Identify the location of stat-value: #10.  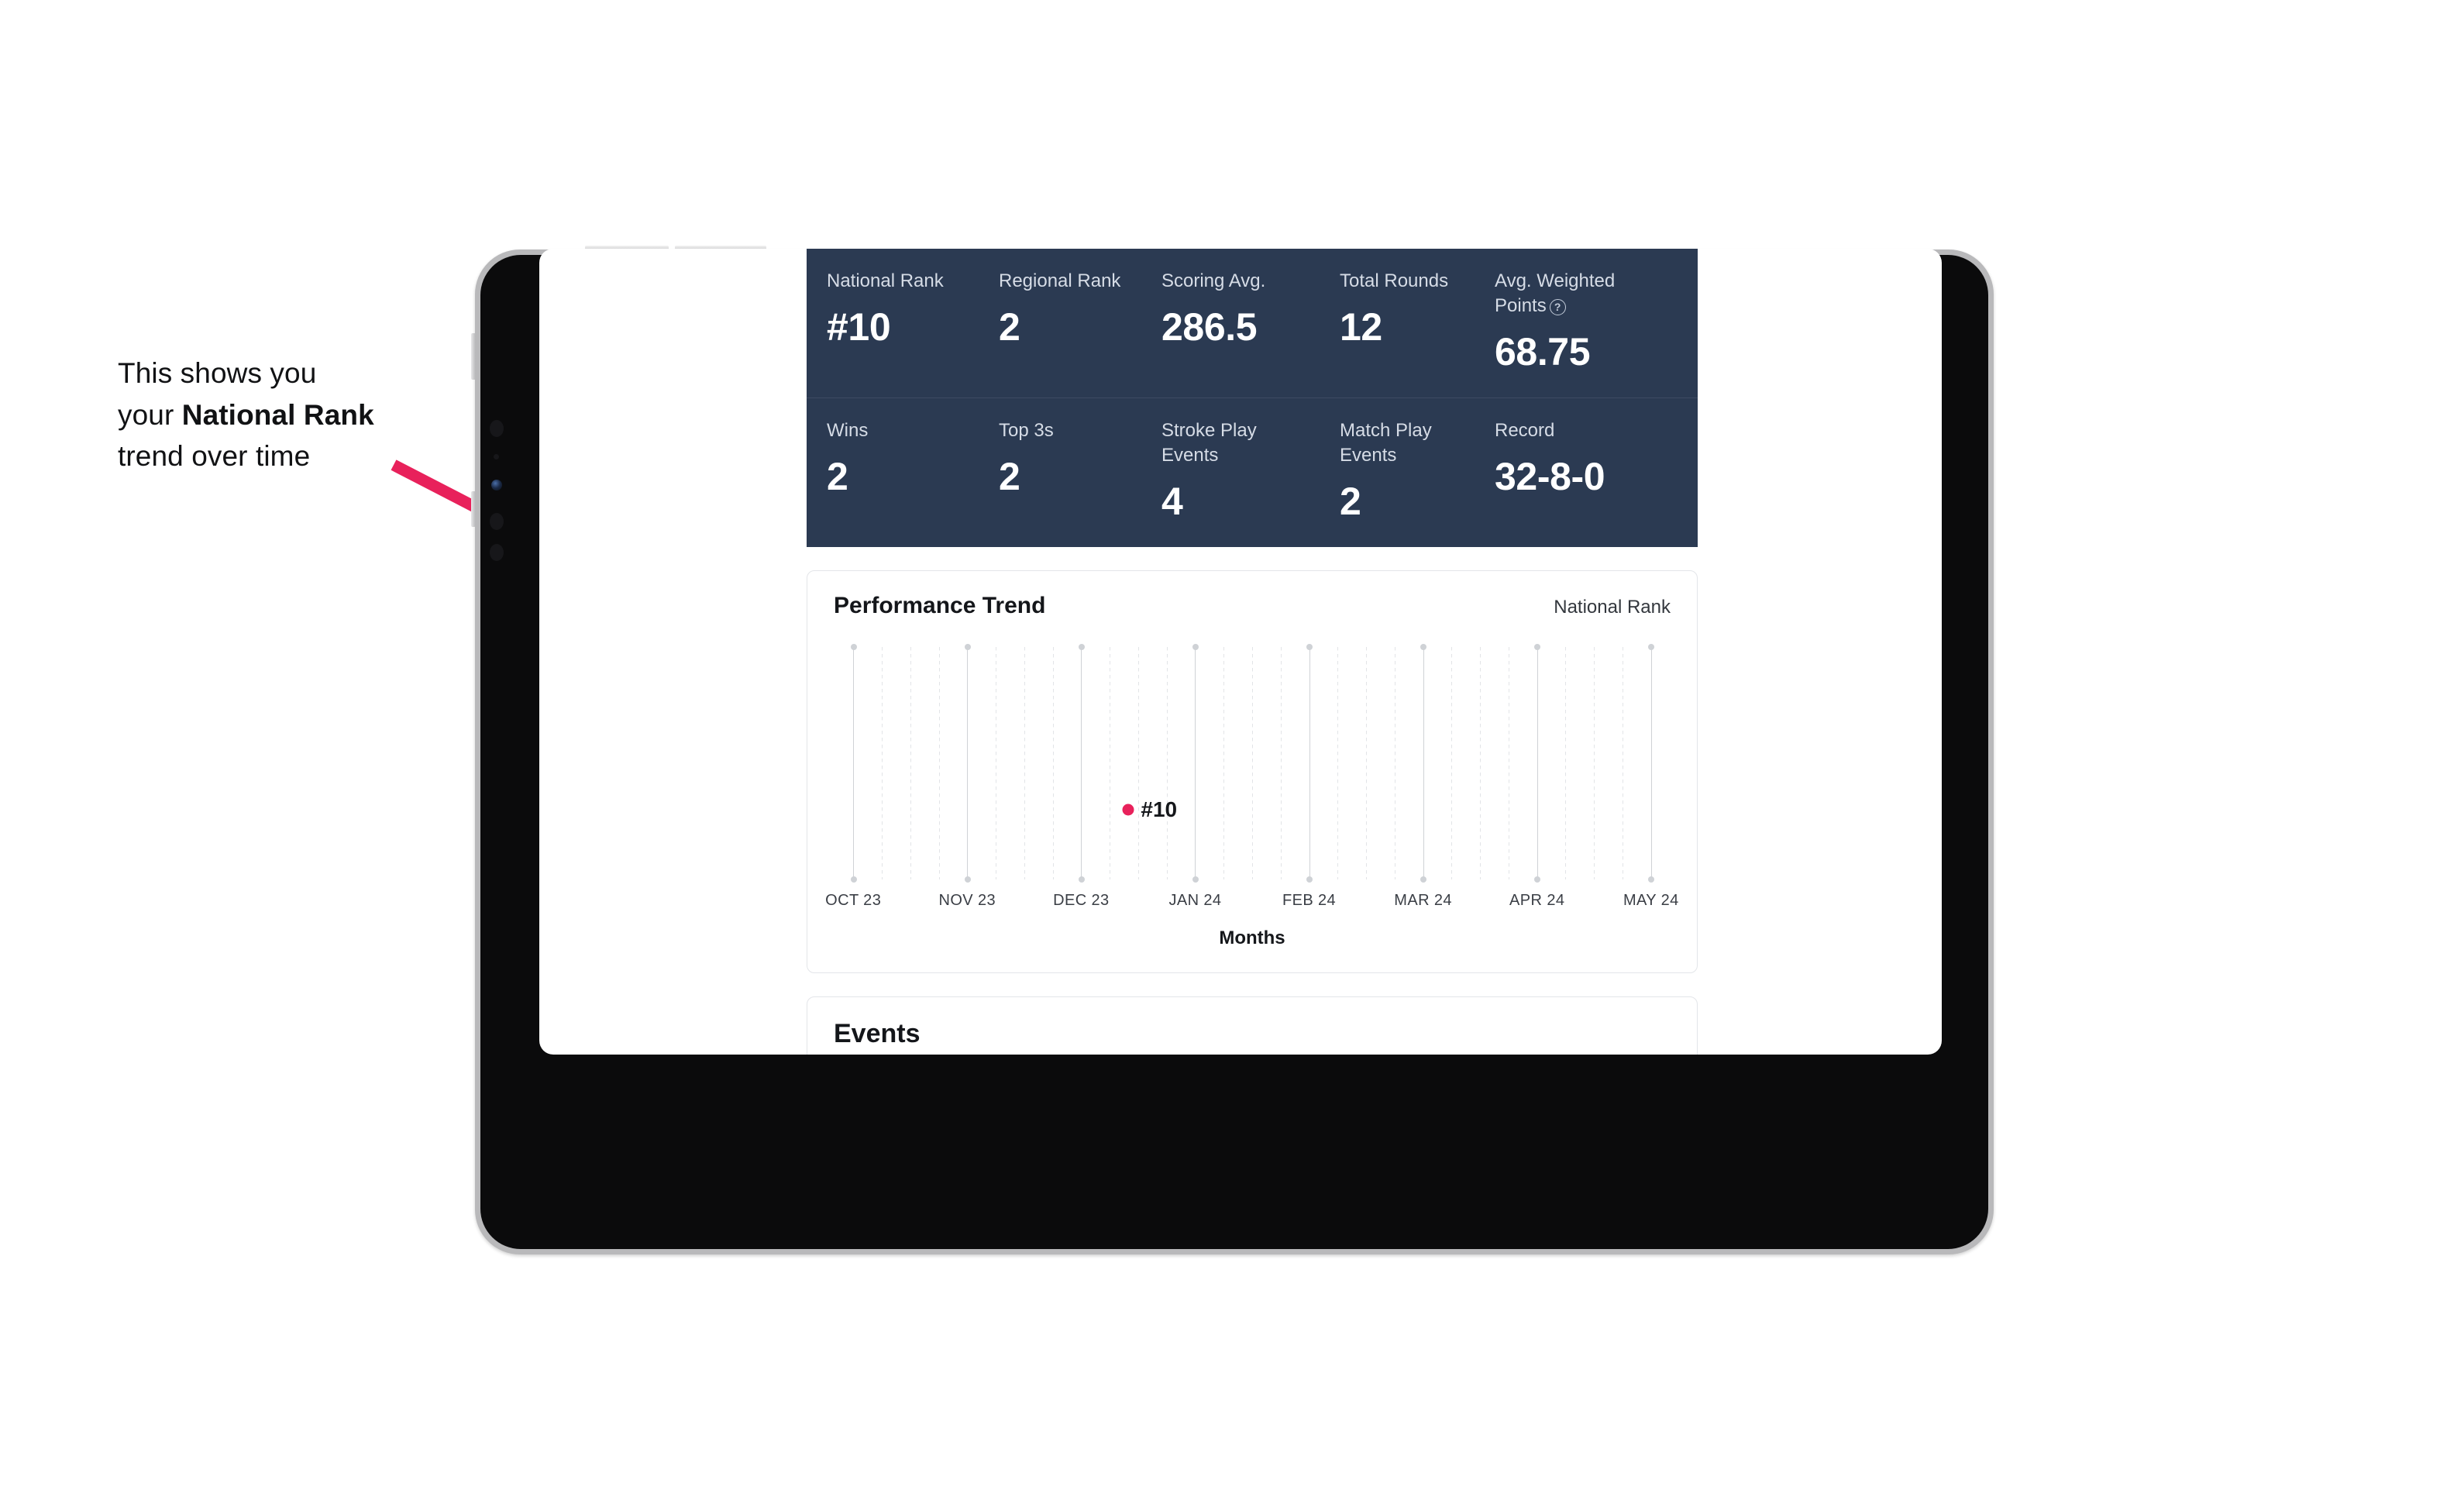
(859, 327).